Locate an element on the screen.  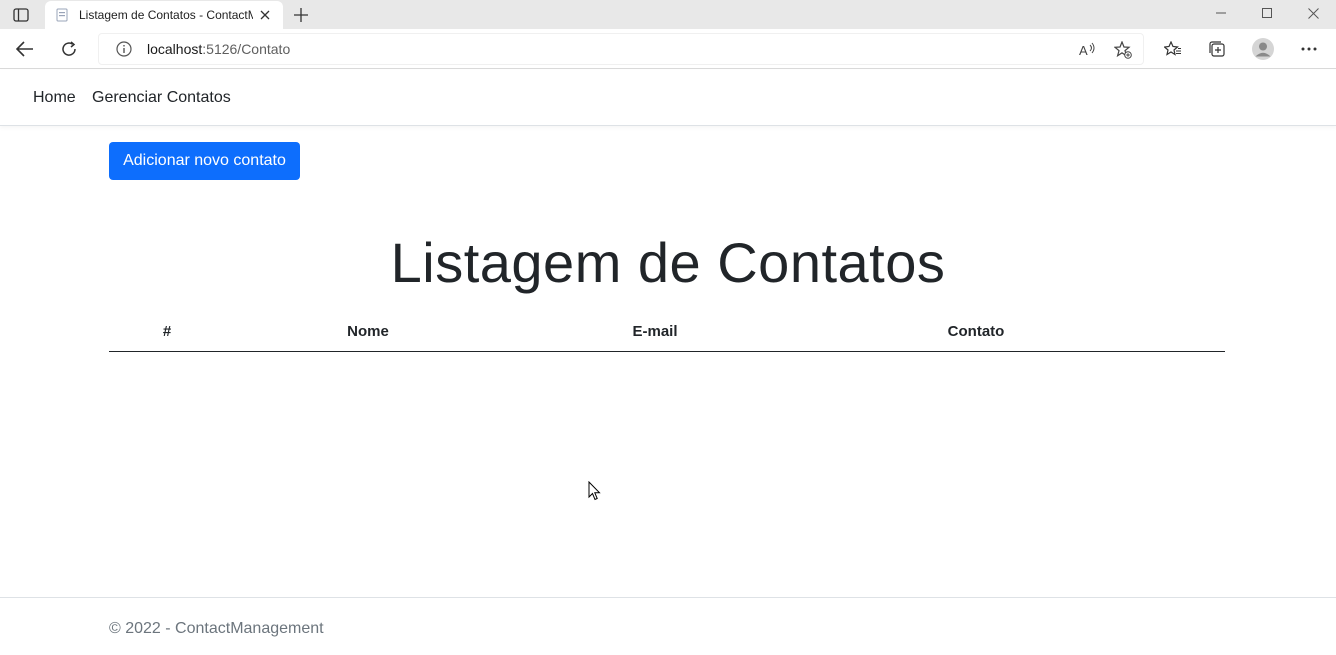
tab-actions-icon is located at coordinates (21, 15).